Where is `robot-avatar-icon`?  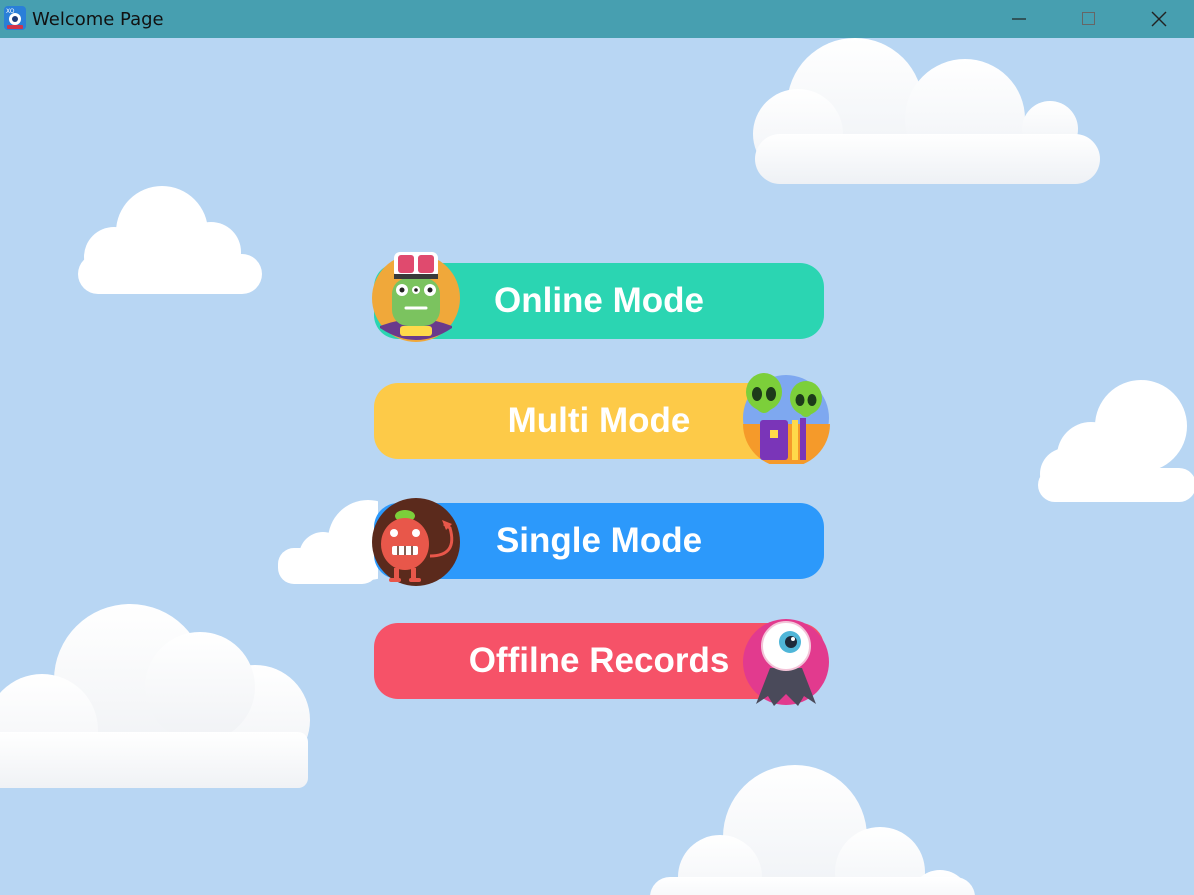
robot-avatar-icon is located at coordinates (416, 542).